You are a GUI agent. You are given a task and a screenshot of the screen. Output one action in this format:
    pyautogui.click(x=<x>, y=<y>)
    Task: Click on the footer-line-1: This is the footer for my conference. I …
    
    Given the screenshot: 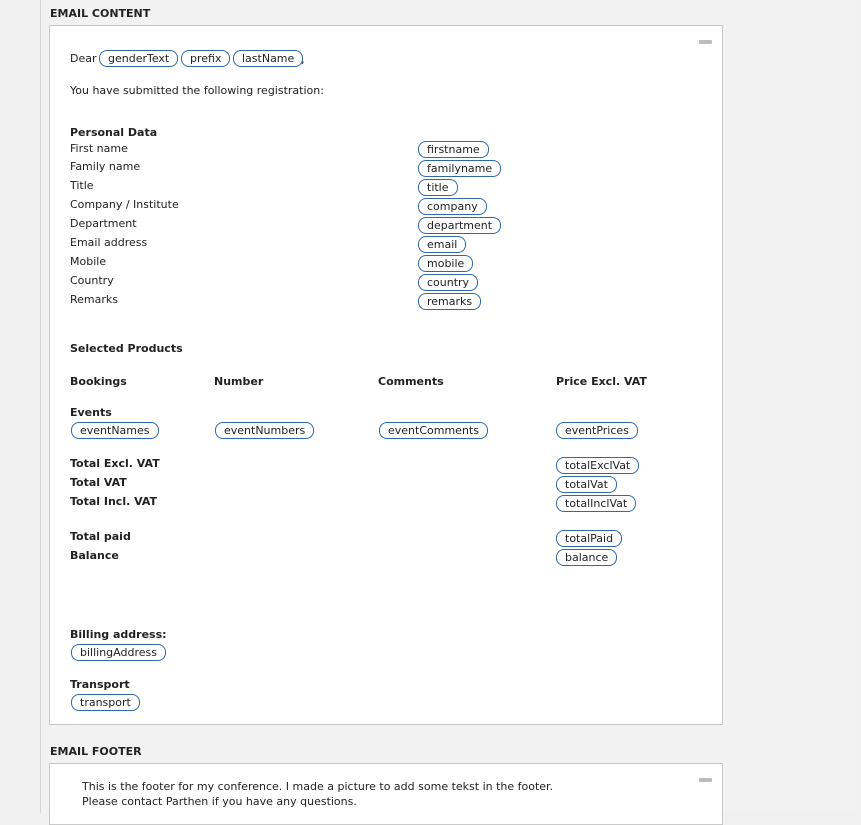 What is the action you would take?
    pyautogui.click(x=318, y=786)
    